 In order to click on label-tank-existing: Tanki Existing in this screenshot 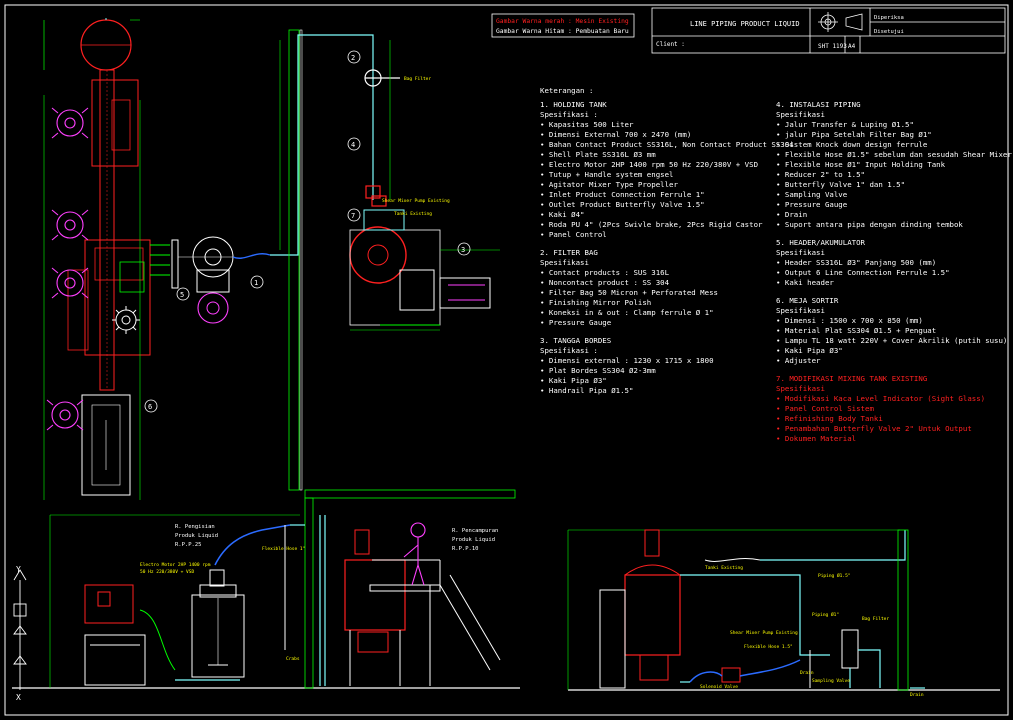, I will do `click(413, 214)`.